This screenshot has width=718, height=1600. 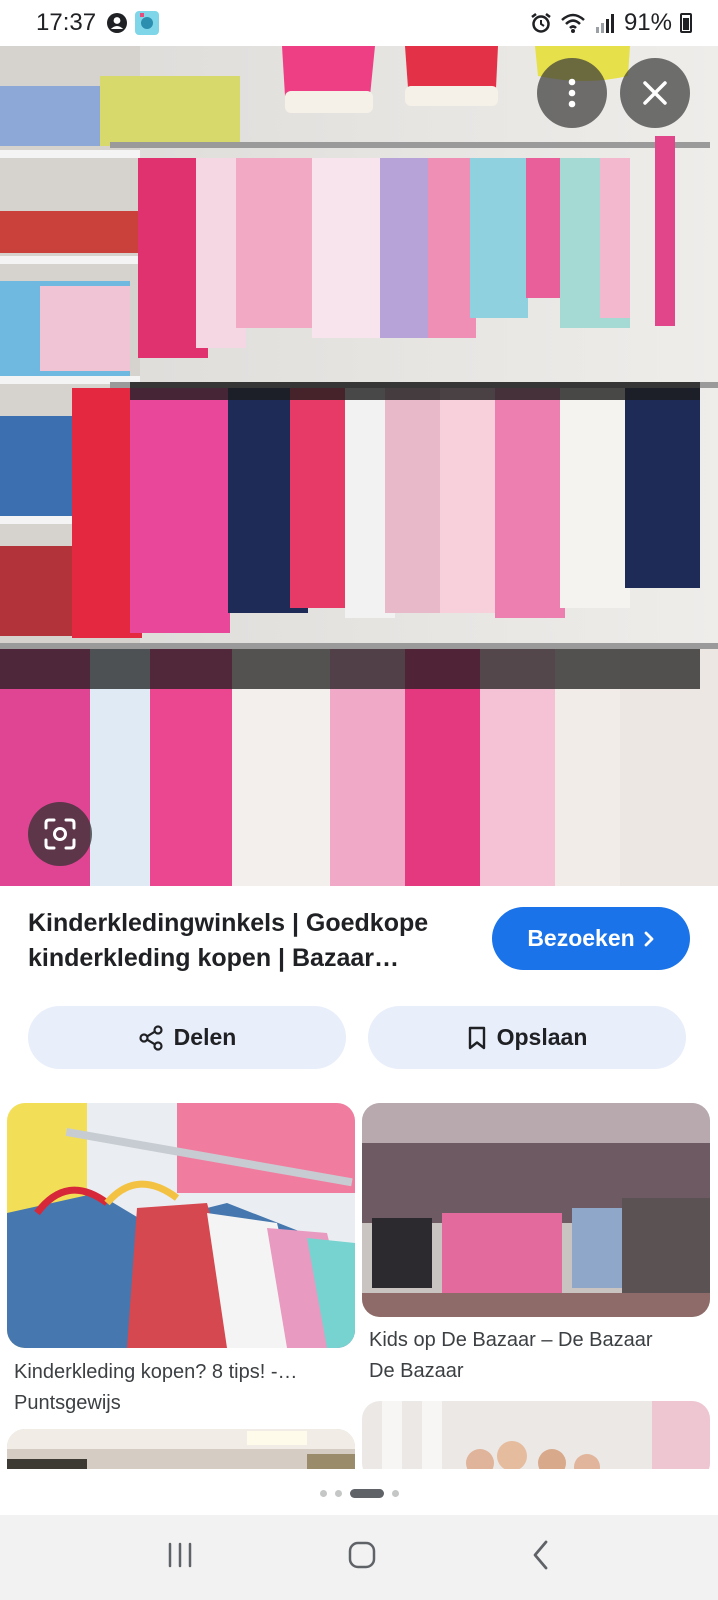 What do you see at coordinates (180, 1555) in the screenshot?
I see `recent-apps-icon` at bounding box center [180, 1555].